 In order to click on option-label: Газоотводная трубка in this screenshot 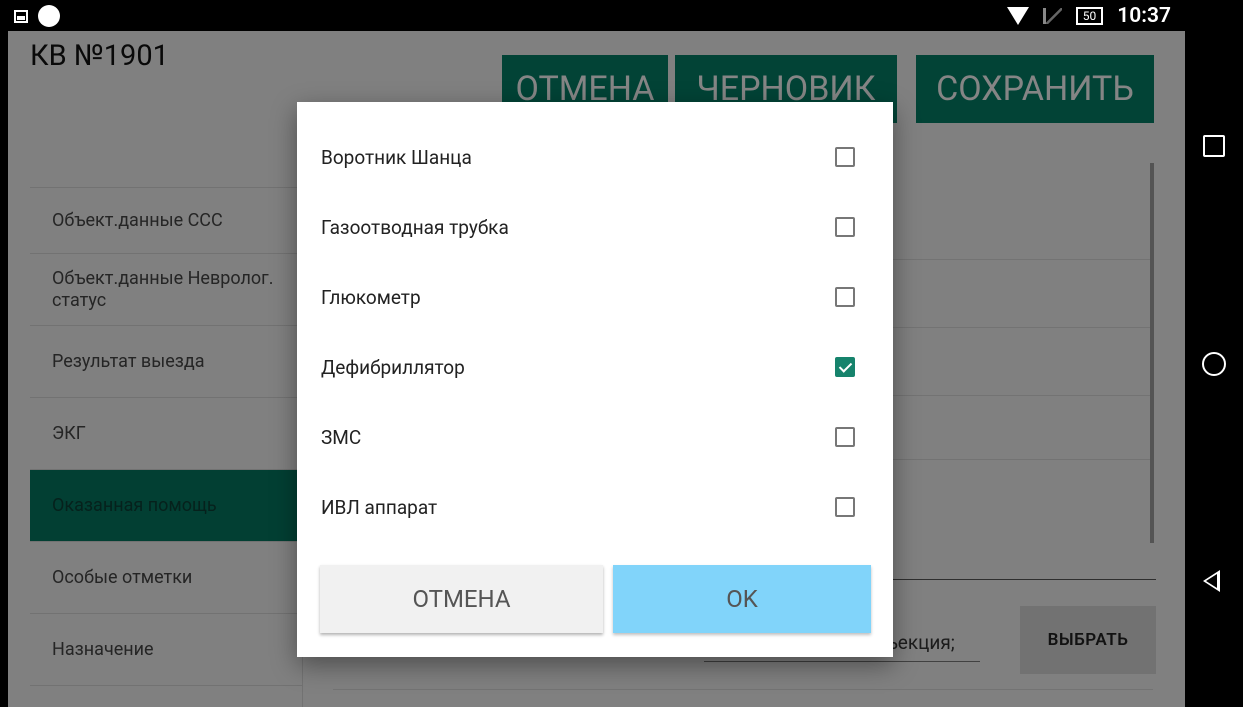, I will do `click(415, 227)`.